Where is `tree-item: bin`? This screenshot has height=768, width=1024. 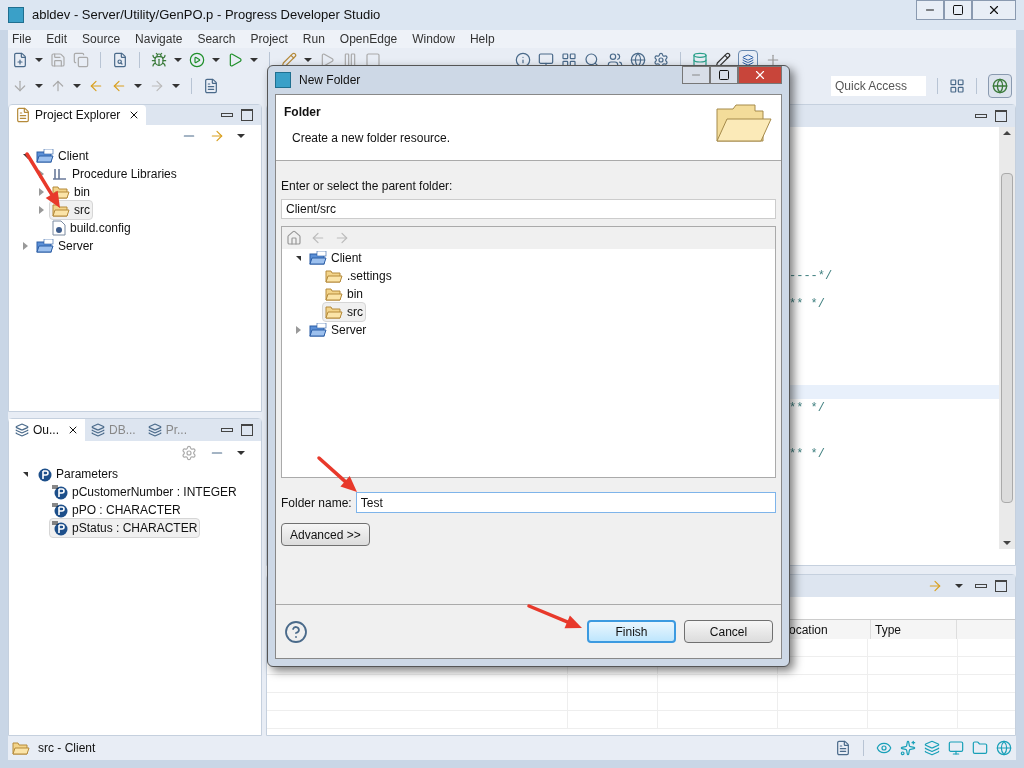
tree-item: bin is located at coordinates (344, 294).